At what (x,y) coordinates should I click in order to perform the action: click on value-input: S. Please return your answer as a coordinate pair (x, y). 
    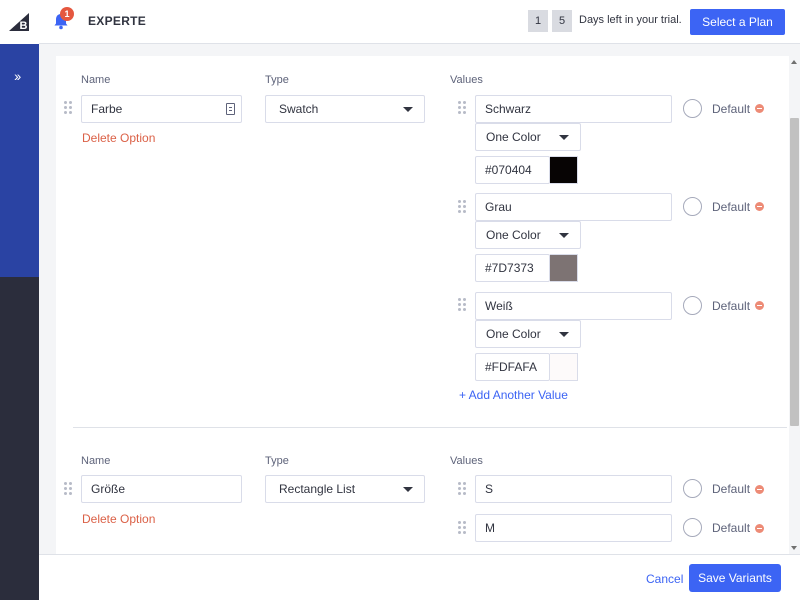
    Looking at the image, I should click on (573, 489).